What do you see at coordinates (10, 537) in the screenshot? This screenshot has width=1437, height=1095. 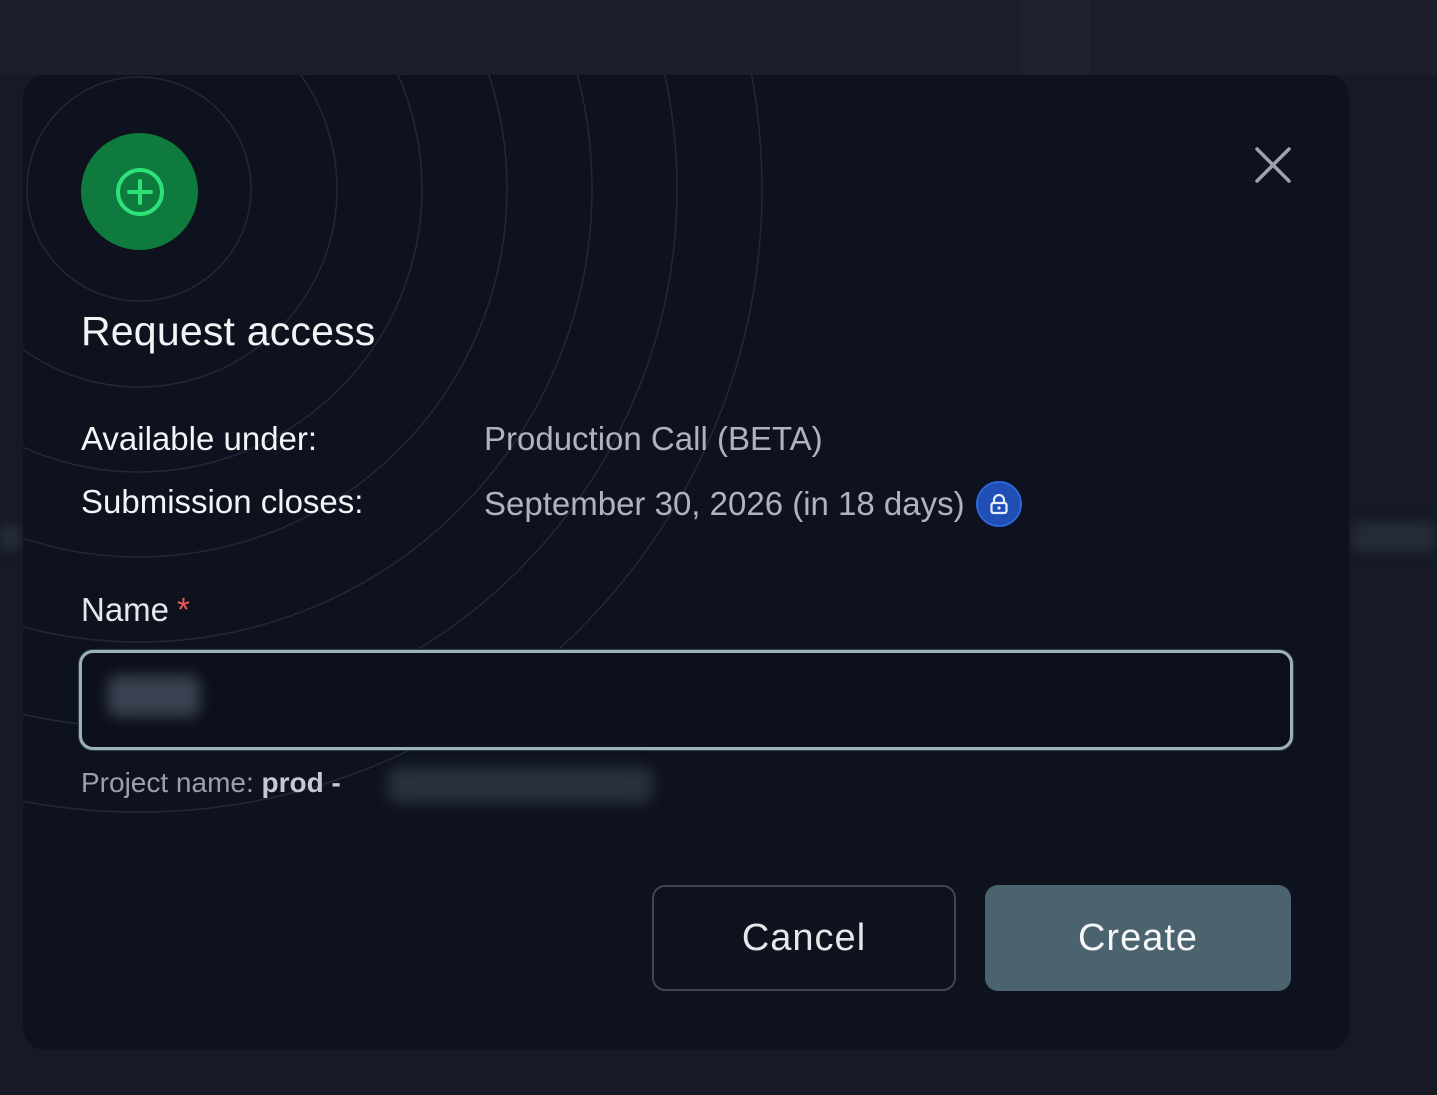 I see `backdrop-obscured-text-left` at bounding box center [10, 537].